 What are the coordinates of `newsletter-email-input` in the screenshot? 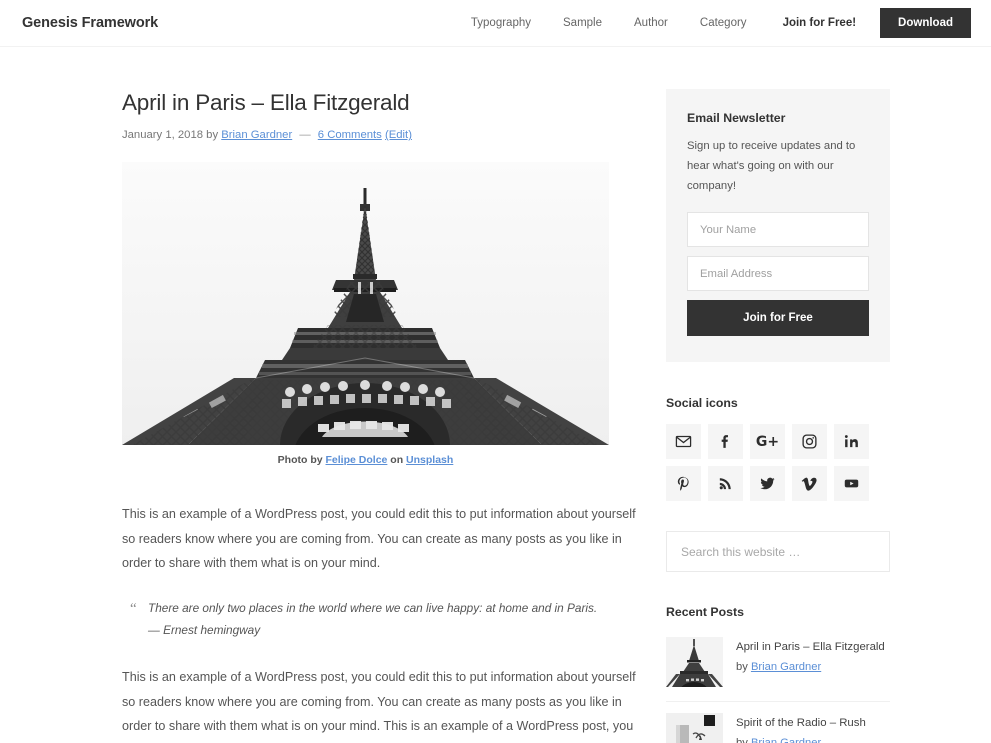 It's located at (778, 274).